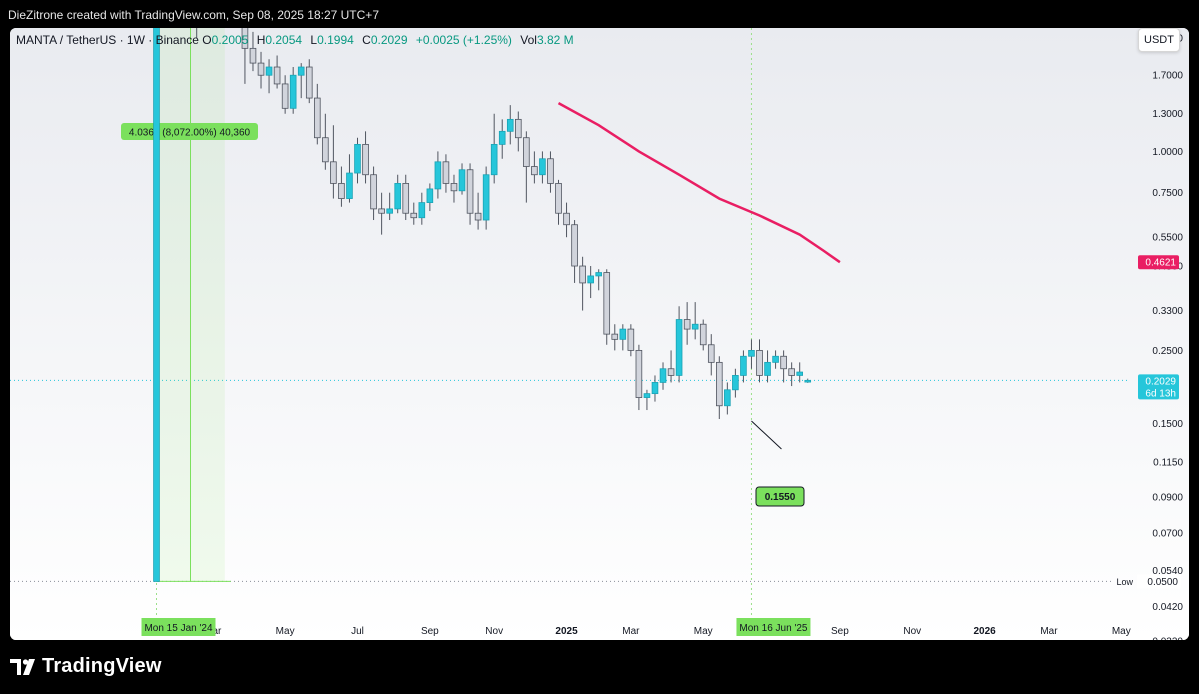 Image resolution: width=1199 pixels, height=694 pixels. What do you see at coordinates (1167, 193) in the screenshot?
I see `y-tick-label: 0.7500` at bounding box center [1167, 193].